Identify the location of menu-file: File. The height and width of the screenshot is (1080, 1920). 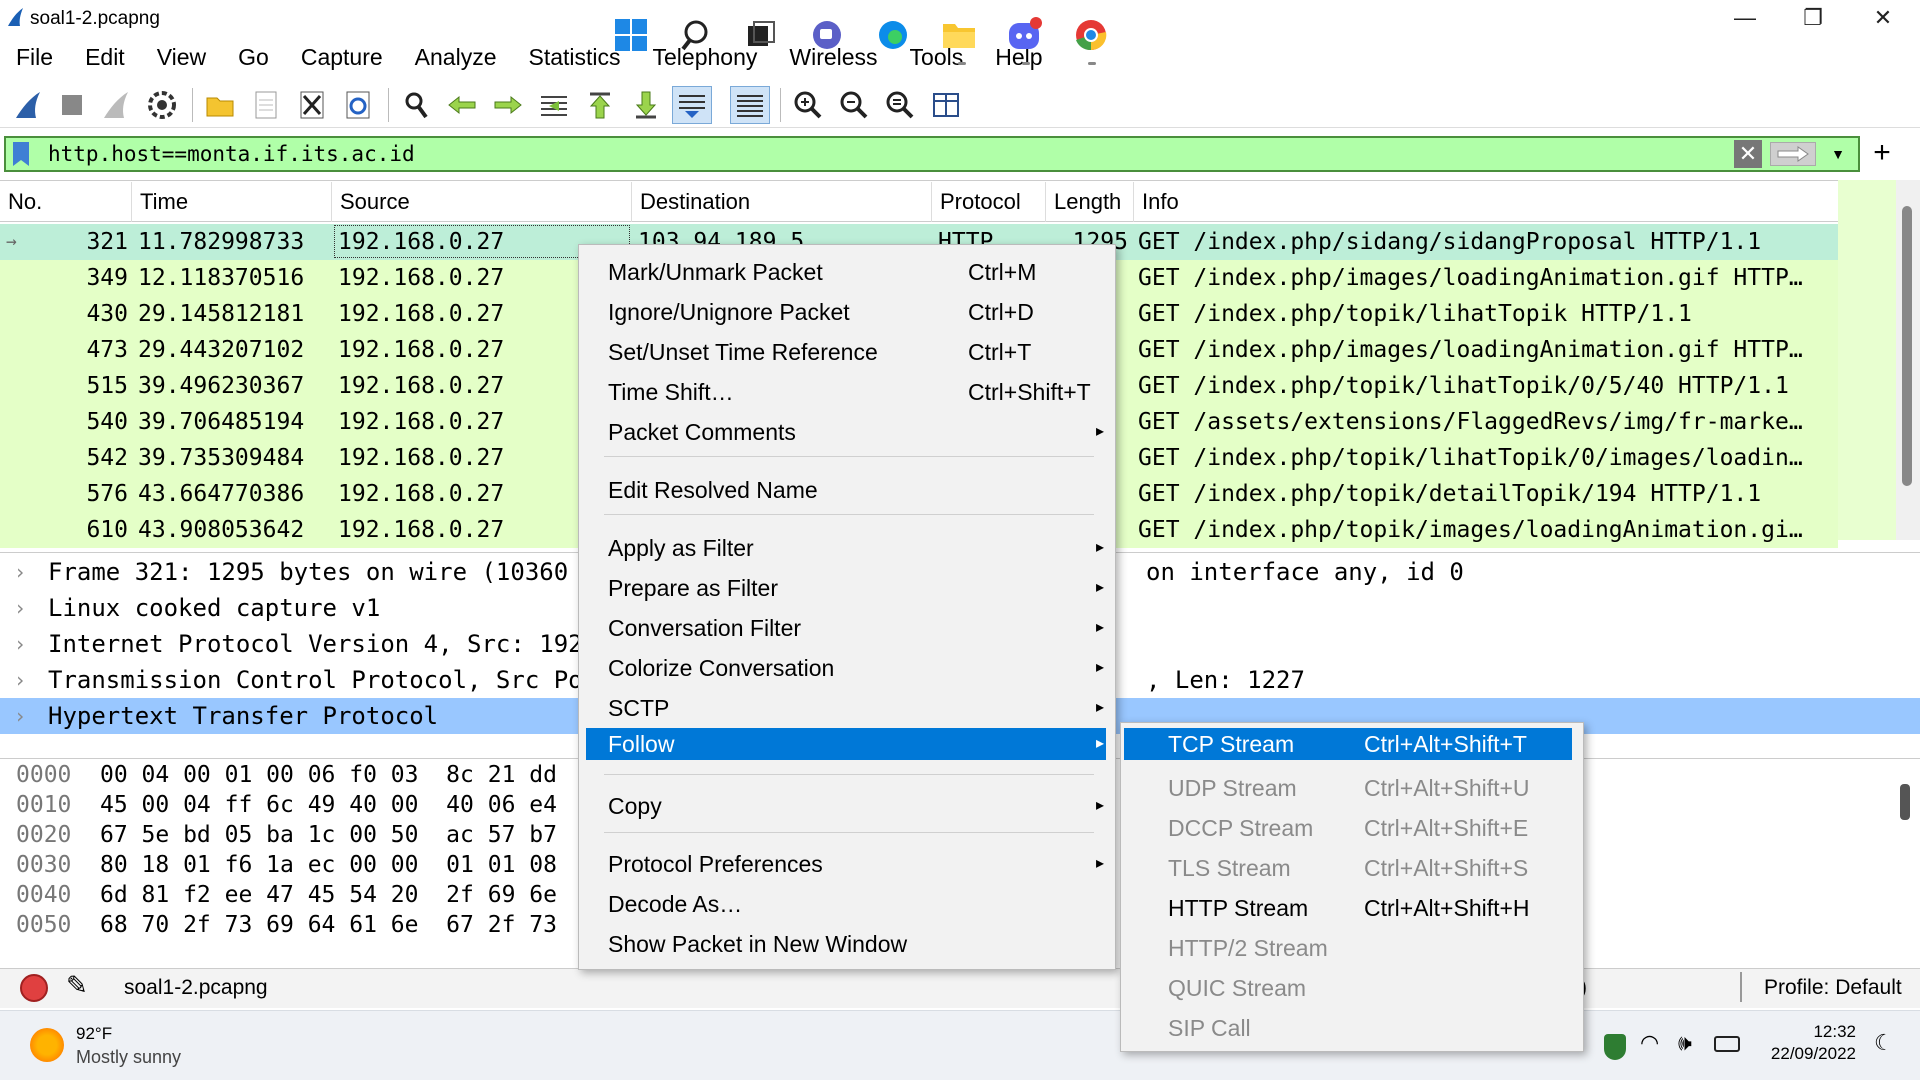
(34, 57).